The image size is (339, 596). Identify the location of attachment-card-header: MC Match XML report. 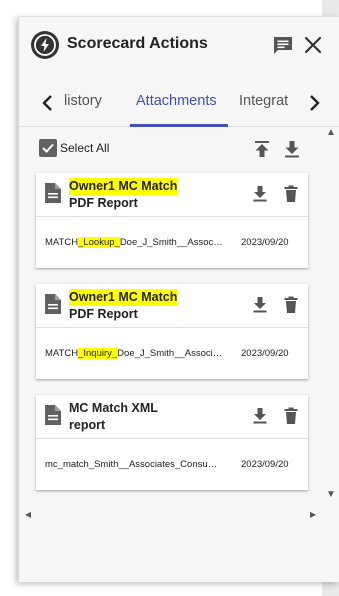
(172, 417).